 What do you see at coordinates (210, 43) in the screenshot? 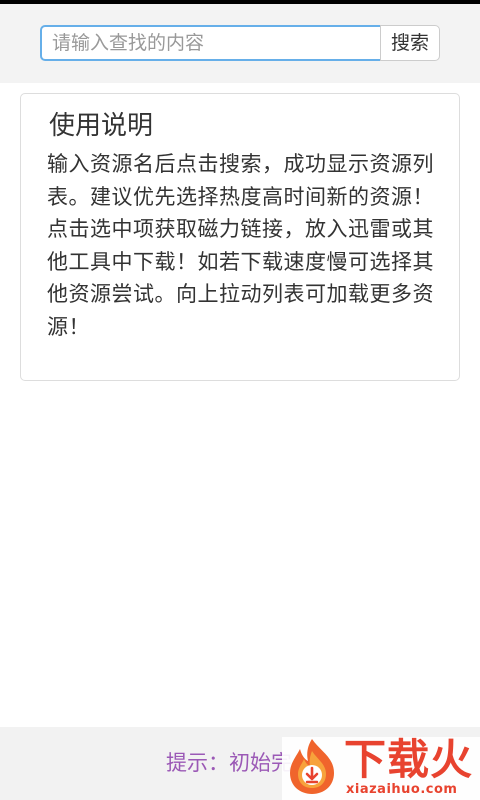
I see `search-input` at bounding box center [210, 43].